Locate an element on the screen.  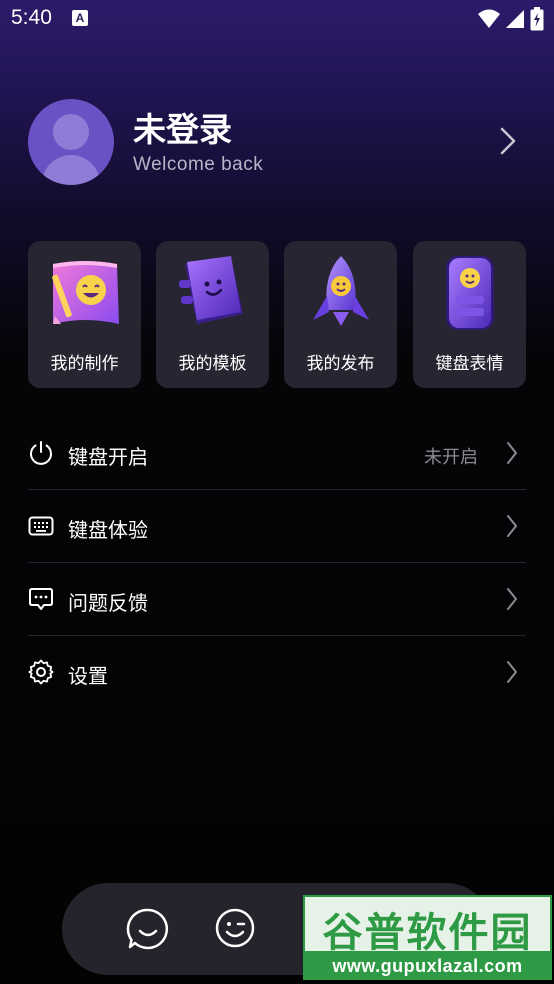
menu-item-settings: 设置 is located at coordinates (277, 672).